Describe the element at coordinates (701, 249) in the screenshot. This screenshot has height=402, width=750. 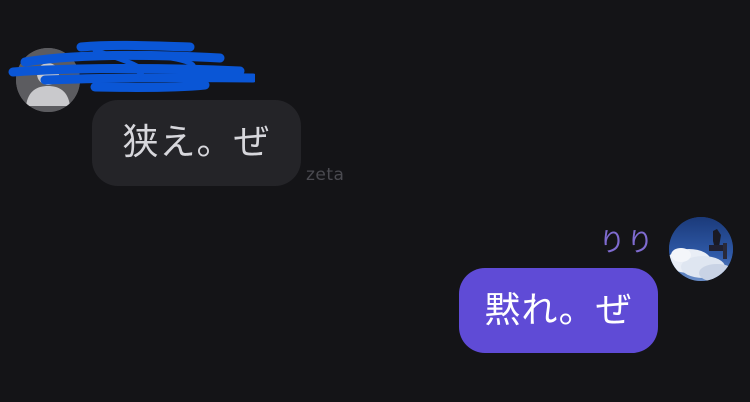
I see `profile-photo-avatar` at that location.